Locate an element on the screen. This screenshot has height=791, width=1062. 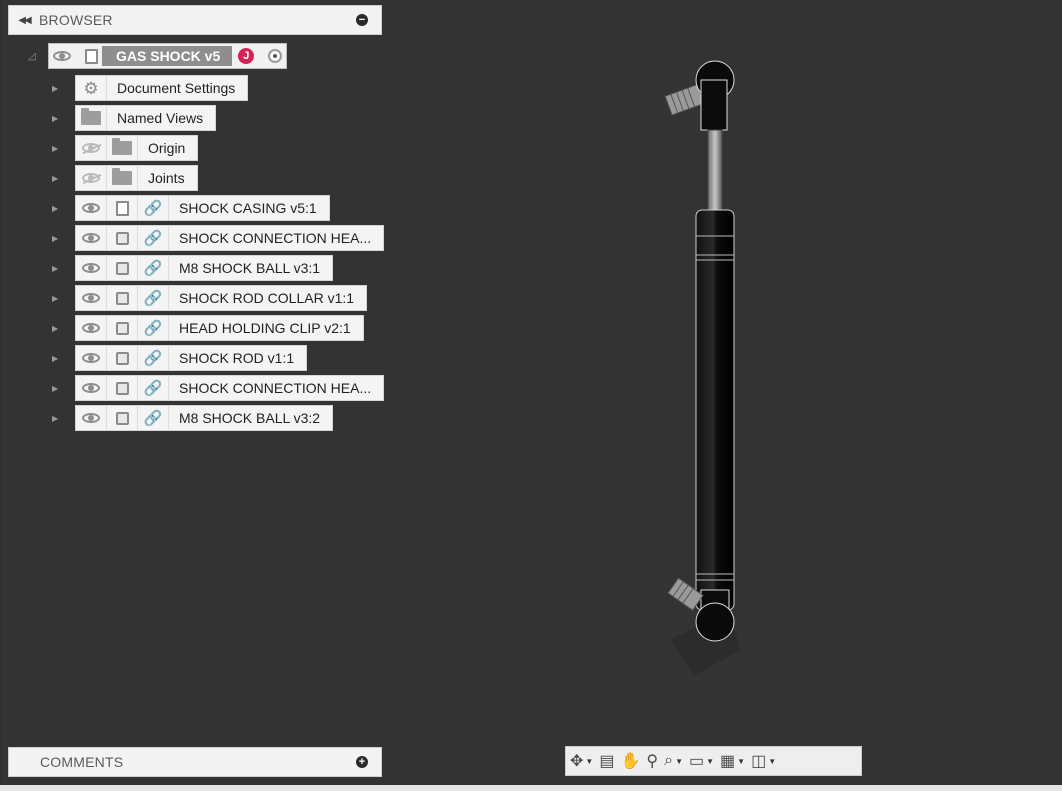
grid-settings-icon: ▦ ▼ is located at coordinates (732, 761).